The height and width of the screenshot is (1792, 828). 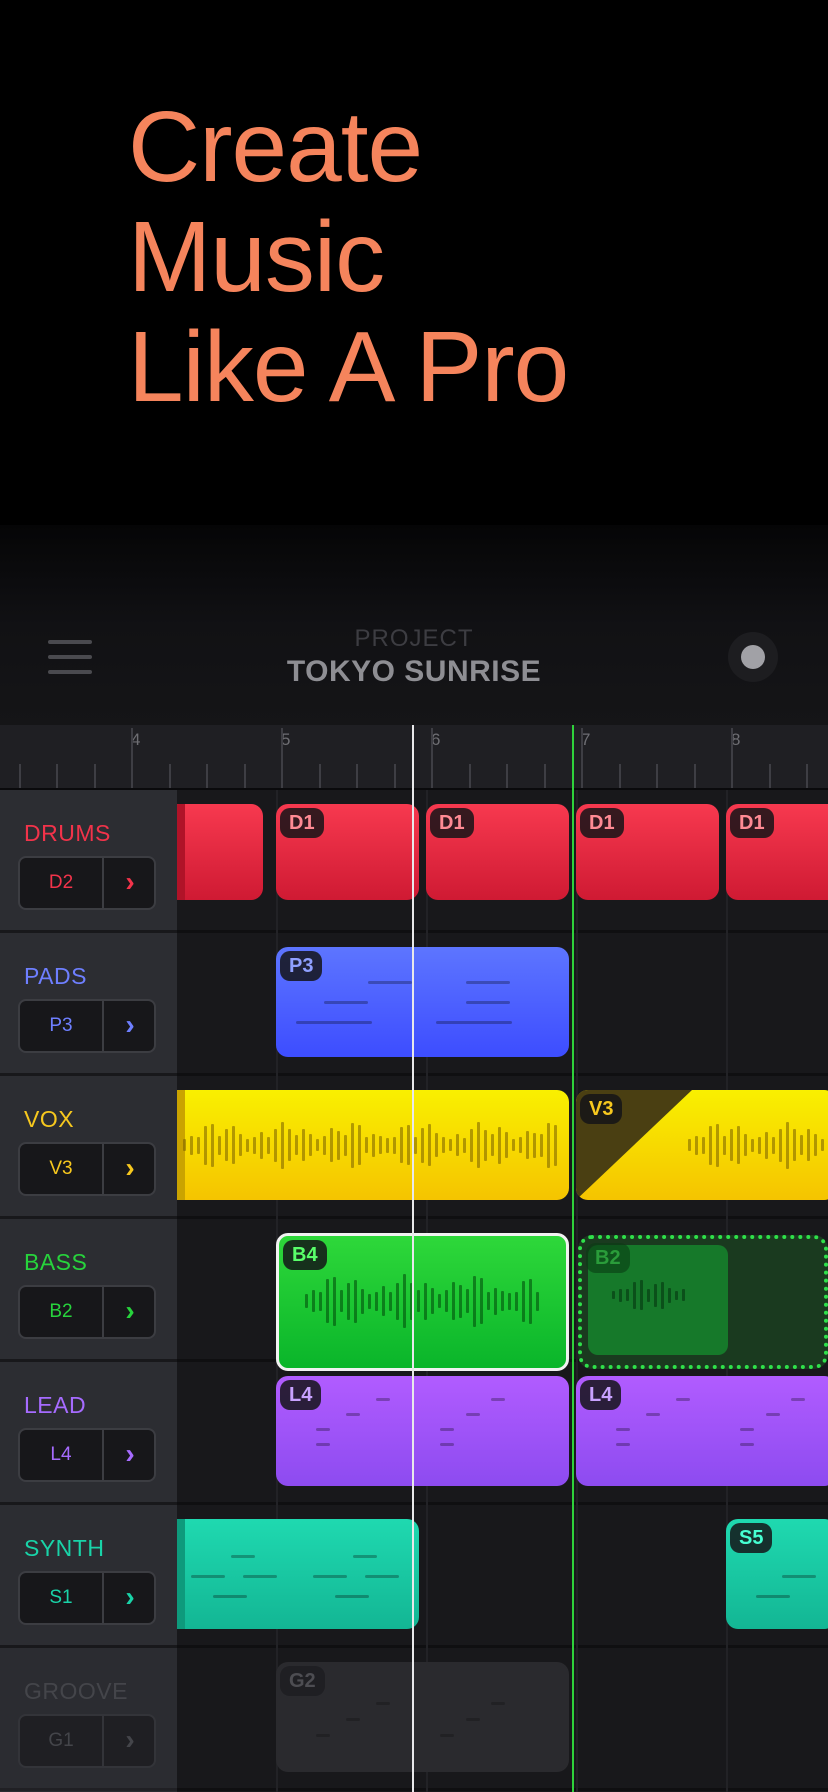 What do you see at coordinates (87, 883) in the screenshot?
I see `clip-selector: D2 ›` at bounding box center [87, 883].